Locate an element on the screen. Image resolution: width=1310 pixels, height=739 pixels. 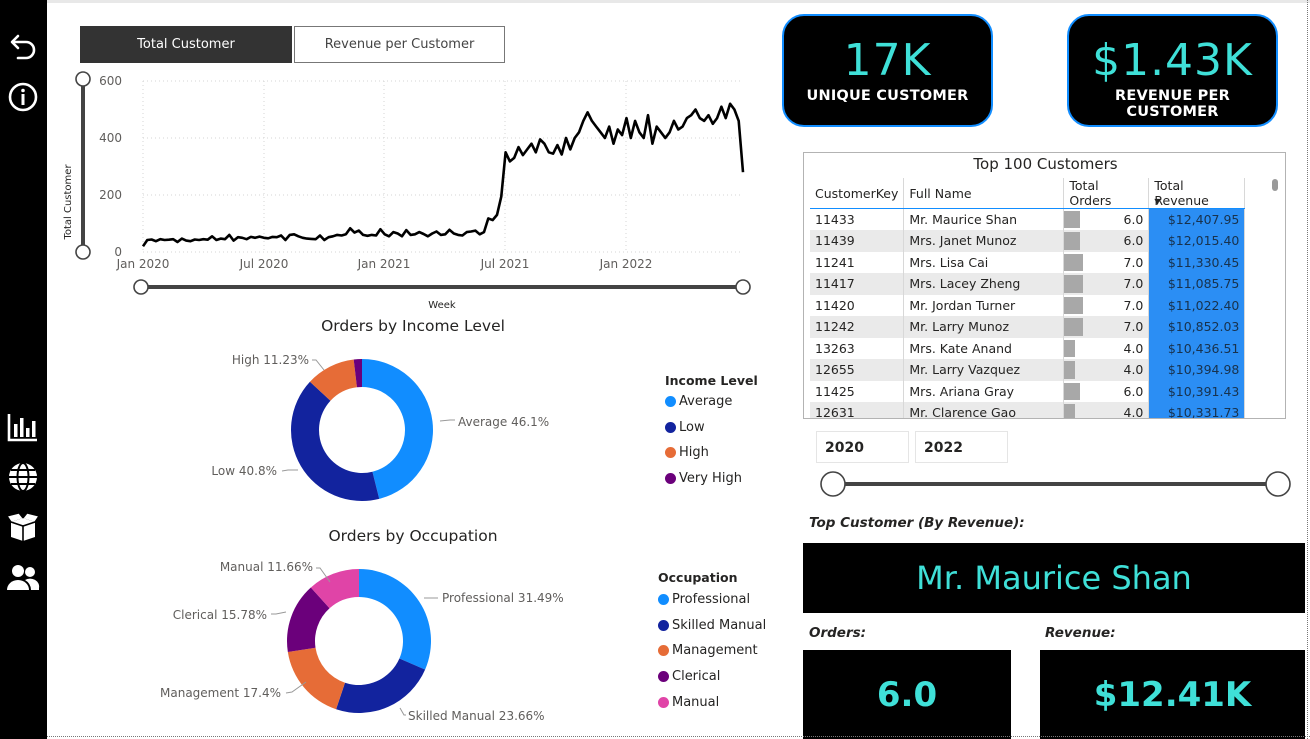
back-arrow-icon is located at coordinates (23, 45).